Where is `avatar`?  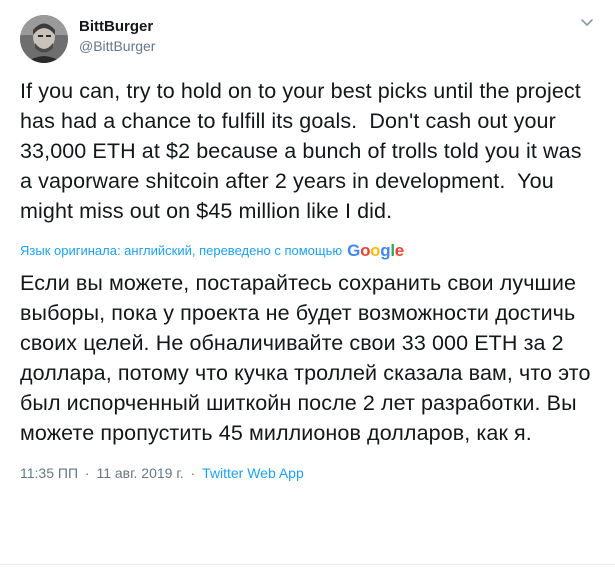
avatar is located at coordinates (44, 39).